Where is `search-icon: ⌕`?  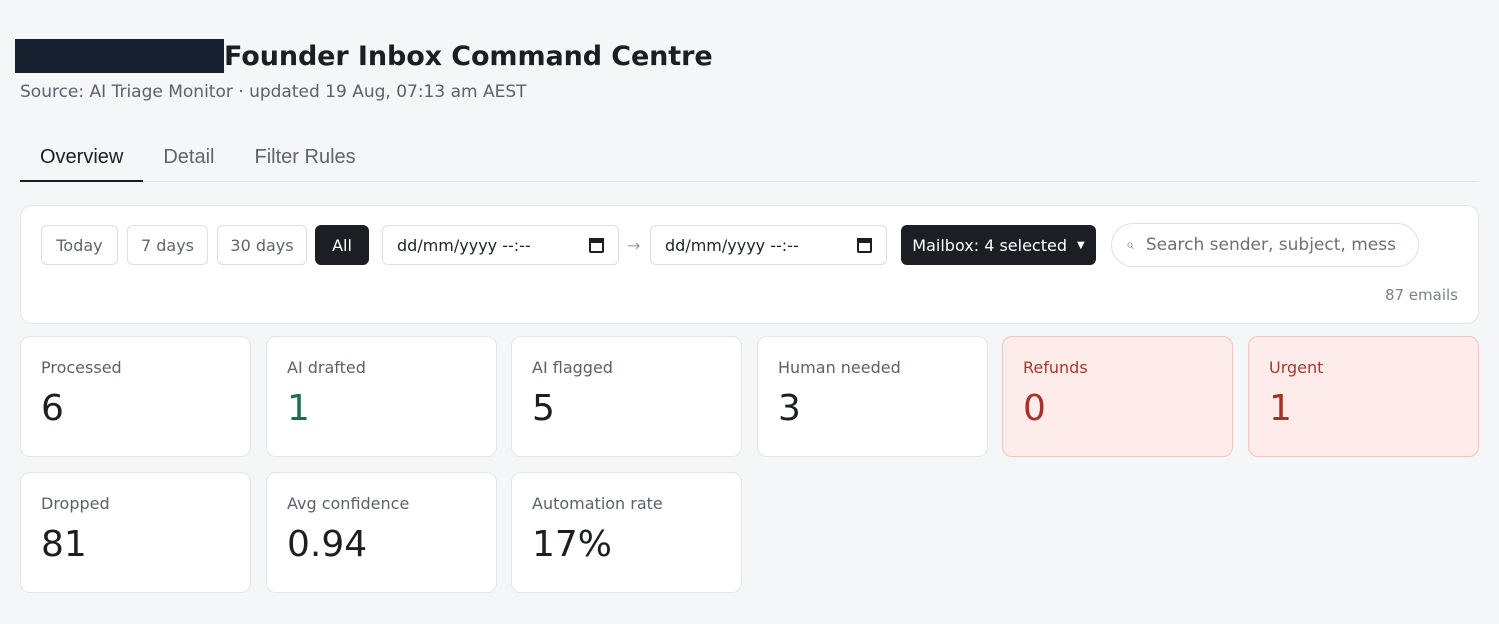
search-icon: ⌕ is located at coordinates (1130, 245).